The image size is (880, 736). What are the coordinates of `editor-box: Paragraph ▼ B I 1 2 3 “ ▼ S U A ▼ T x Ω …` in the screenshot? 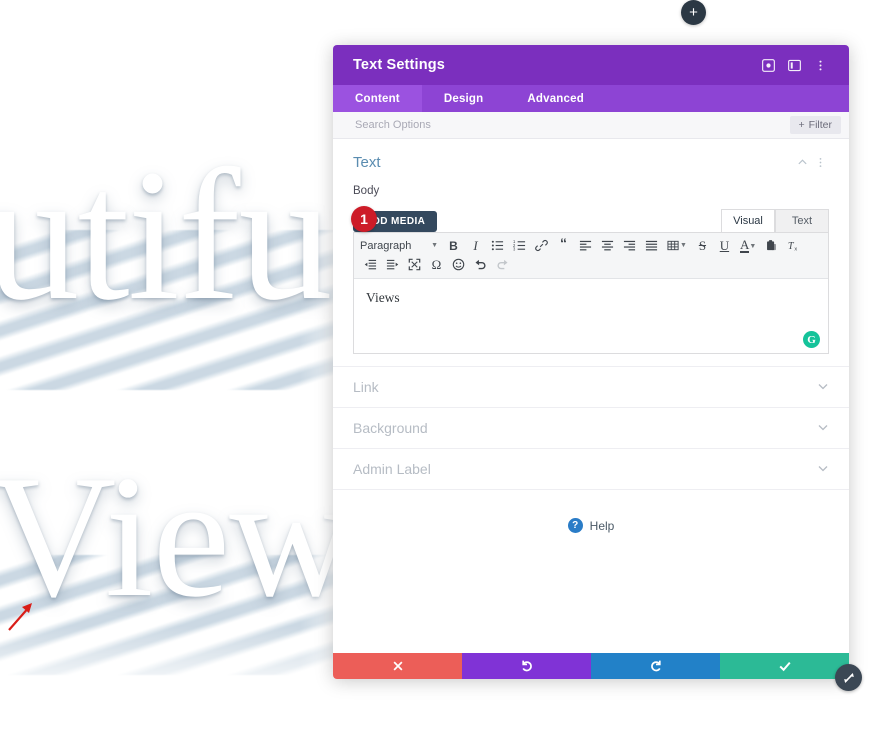 It's located at (591, 293).